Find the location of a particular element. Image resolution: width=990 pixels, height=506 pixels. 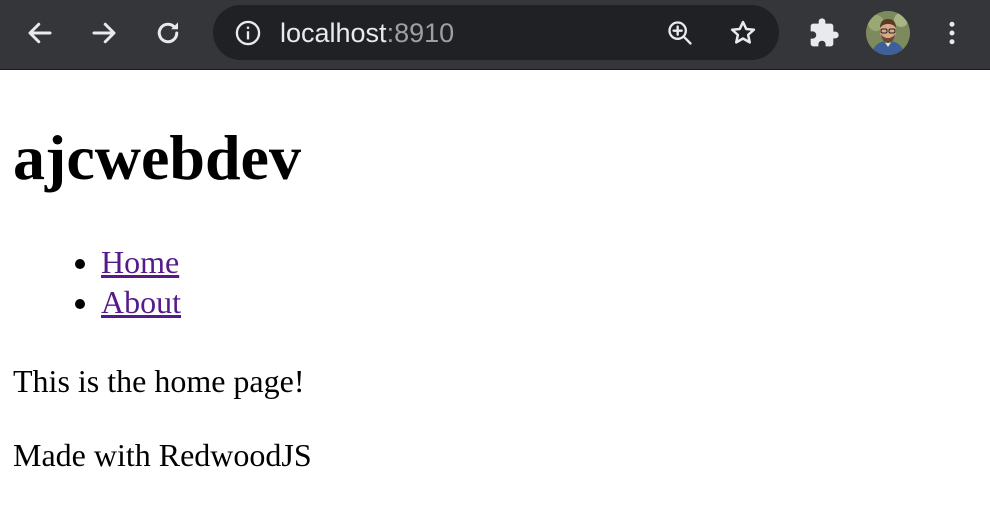

zoom-button is located at coordinates (680, 33).